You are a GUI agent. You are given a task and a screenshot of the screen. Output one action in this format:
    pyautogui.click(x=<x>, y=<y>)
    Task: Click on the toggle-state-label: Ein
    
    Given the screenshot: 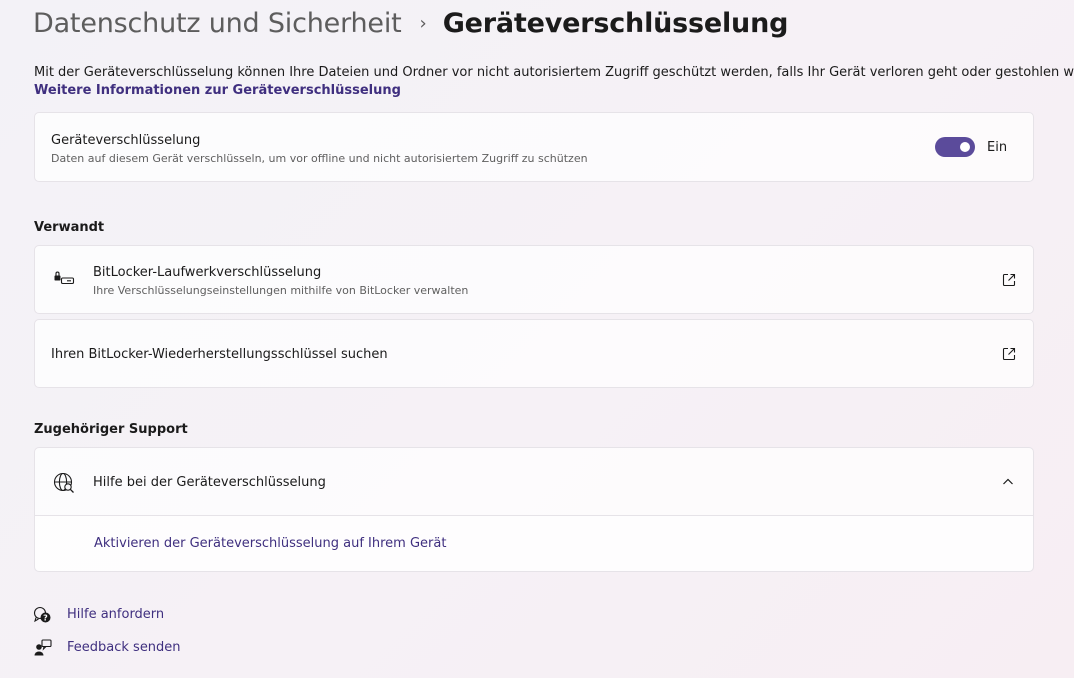 What is the action you would take?
    pyautogui.click(x=997, y=147)
    